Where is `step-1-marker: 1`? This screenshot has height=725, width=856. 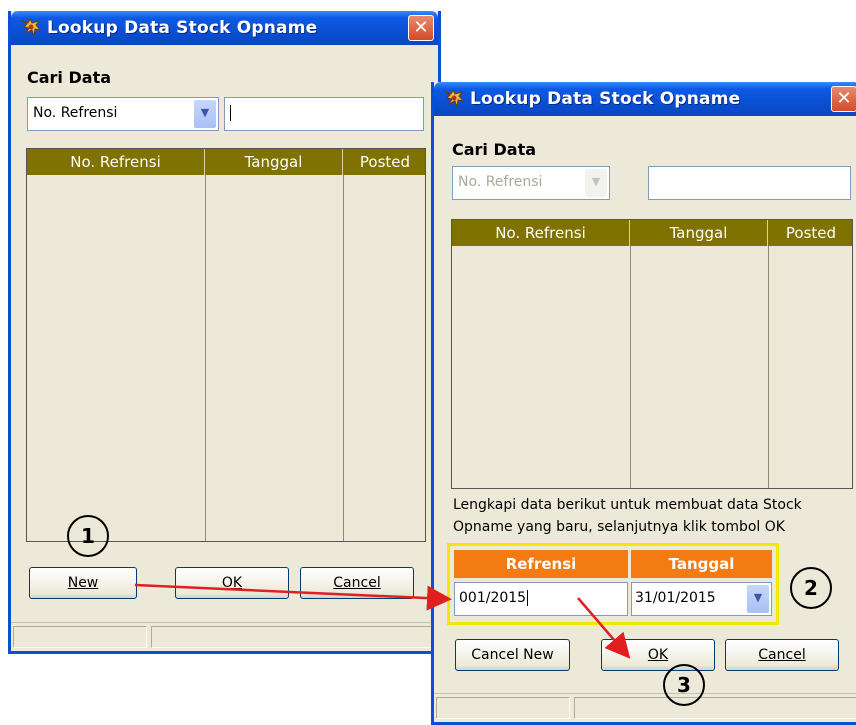
step-1-marker: 1 is located at coordinates (88, 536).